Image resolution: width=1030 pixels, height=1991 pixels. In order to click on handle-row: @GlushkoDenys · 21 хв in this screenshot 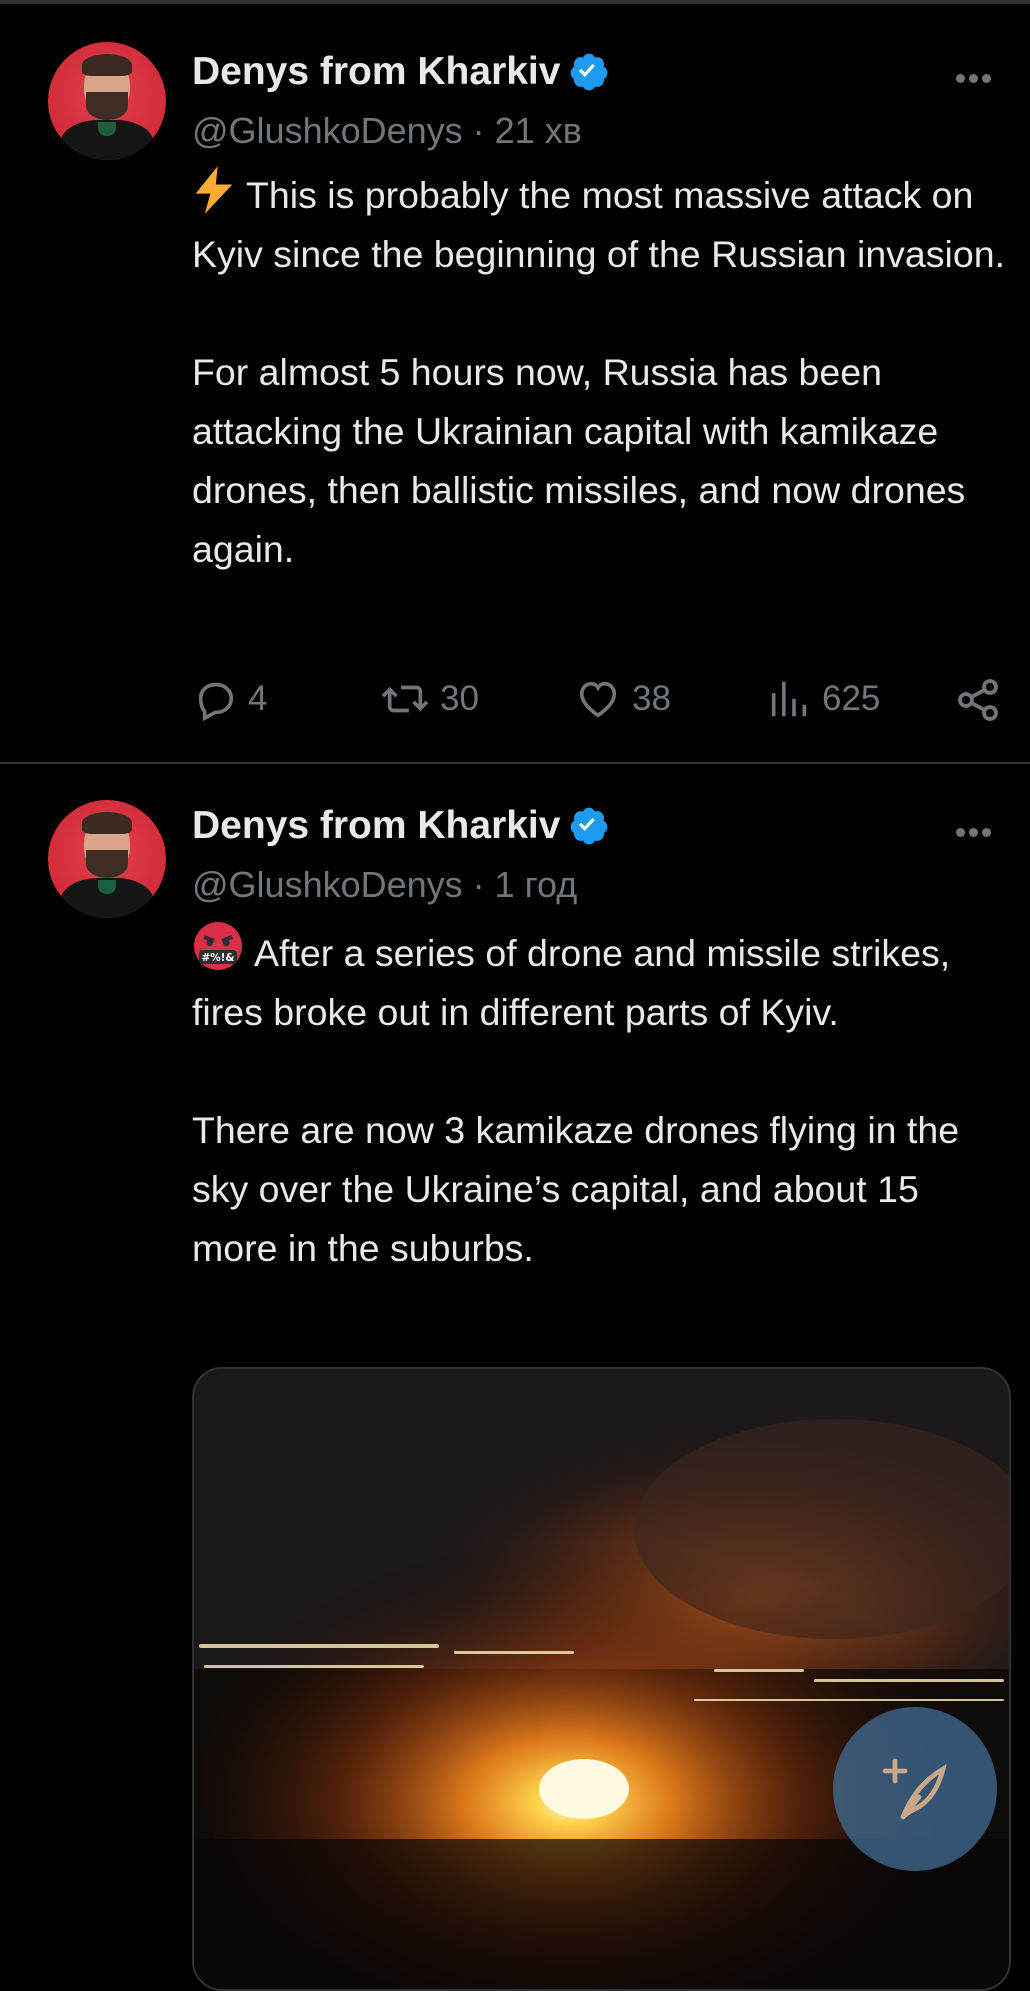, I will do `click(387, 131)`.